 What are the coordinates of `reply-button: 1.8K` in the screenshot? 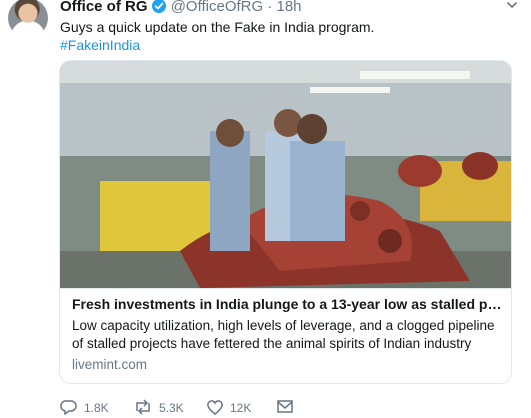 It's located at (84, 408).